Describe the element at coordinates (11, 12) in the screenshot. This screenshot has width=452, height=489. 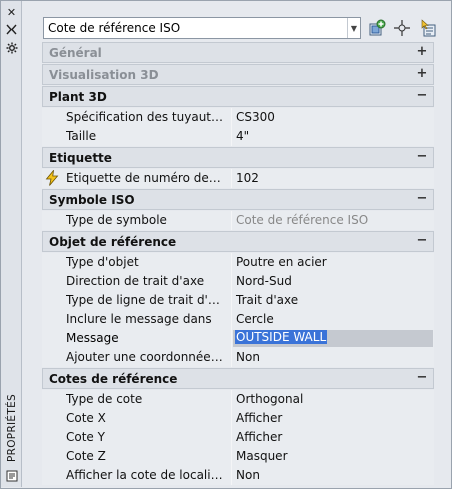
I see `close-icon: ✕` at that location.